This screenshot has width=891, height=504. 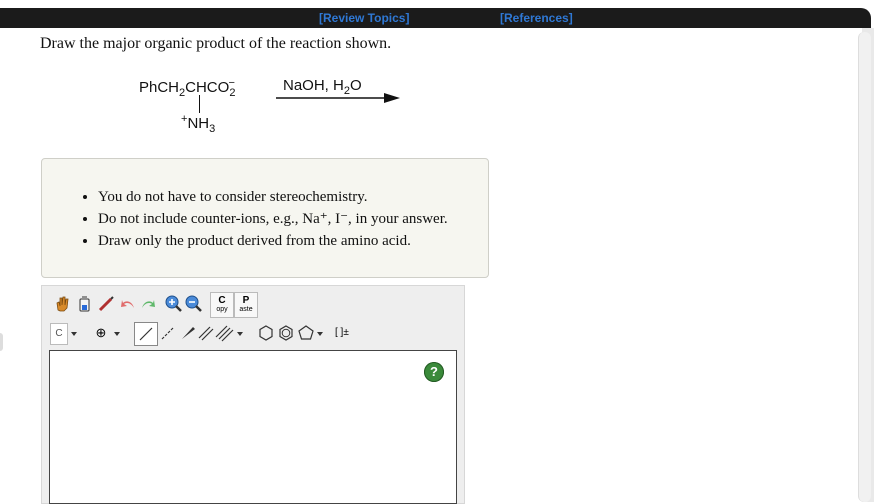 I want to click on paste-label-letter: P, so click(x=246, y=300).